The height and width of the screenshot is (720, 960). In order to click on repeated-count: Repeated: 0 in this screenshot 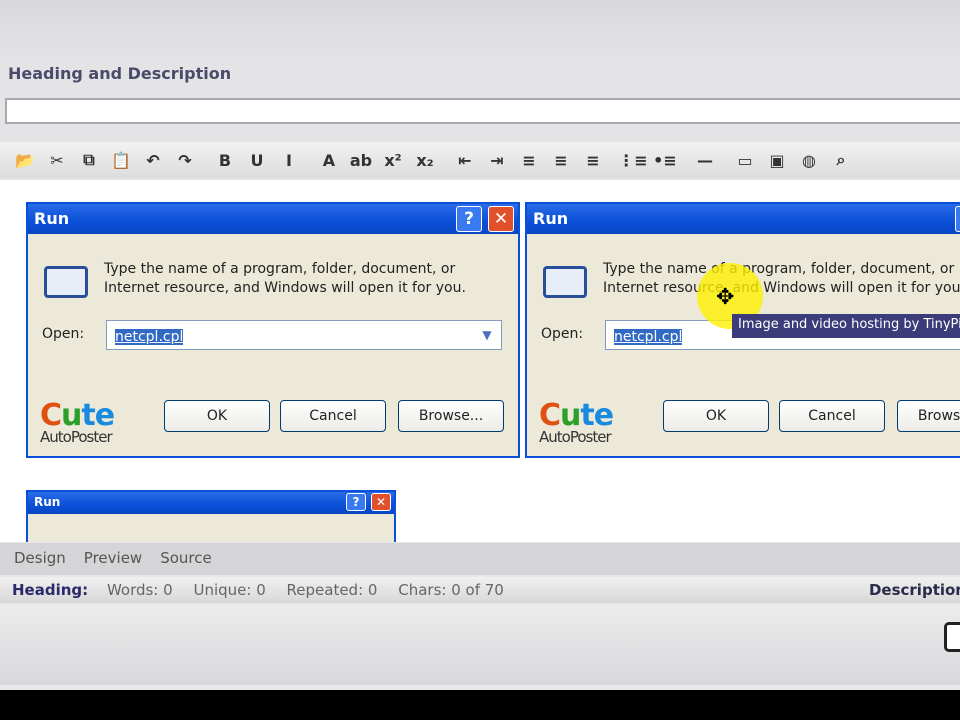, I will do `click(332, 590)`.